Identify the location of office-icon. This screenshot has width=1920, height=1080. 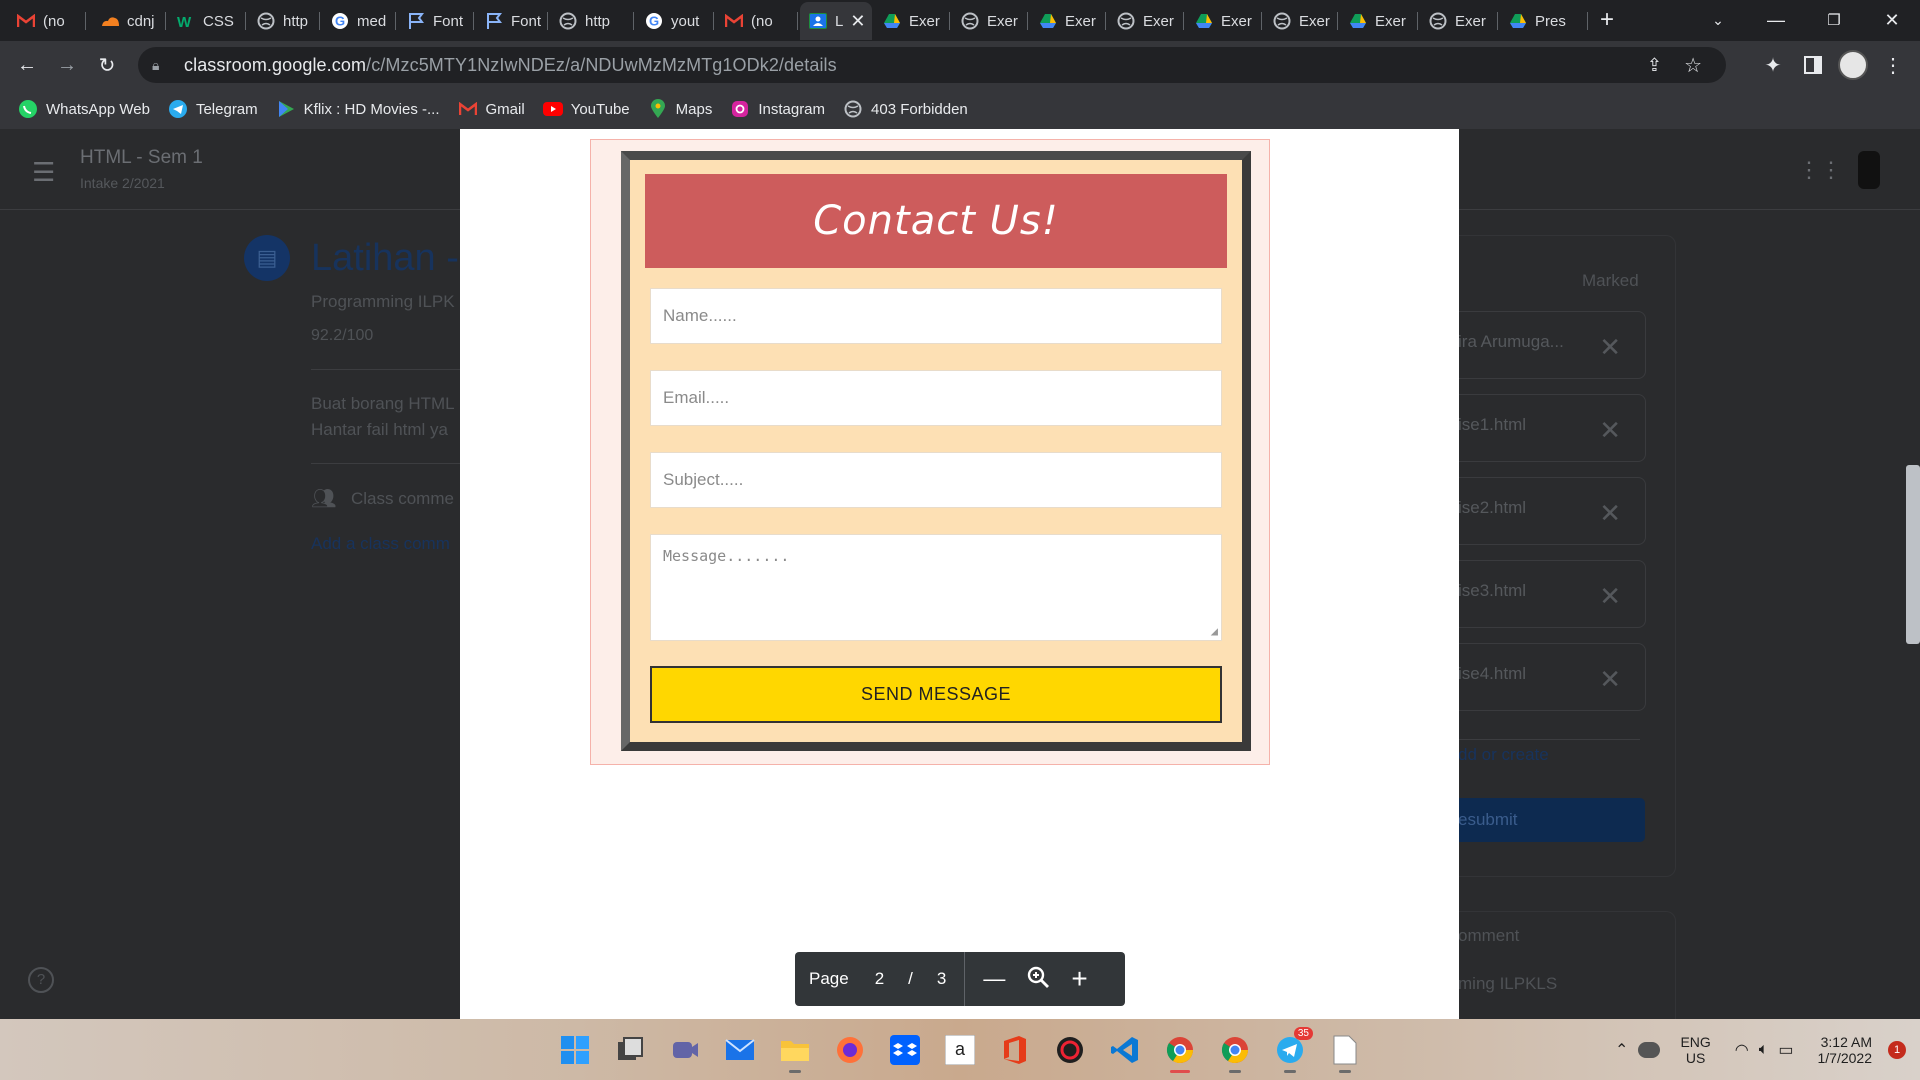
(1015, 1050).